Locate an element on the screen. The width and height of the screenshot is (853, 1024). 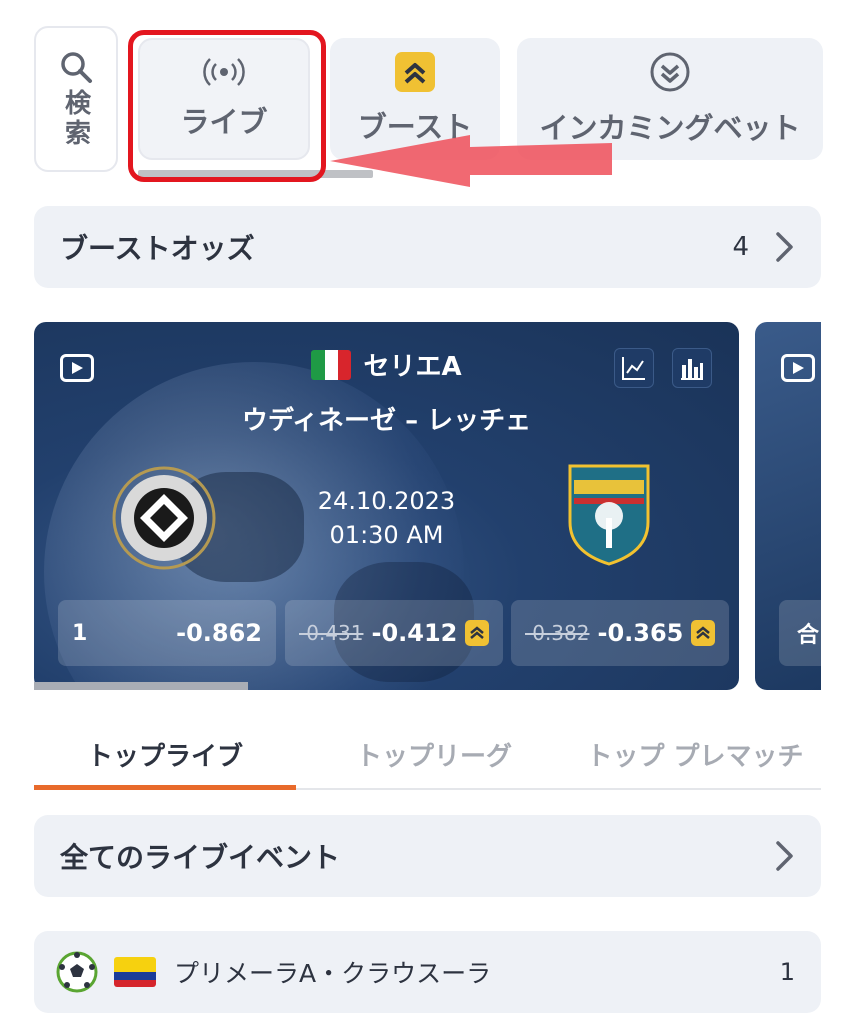
search-label: 検索 is located at coordinates (75, 119).